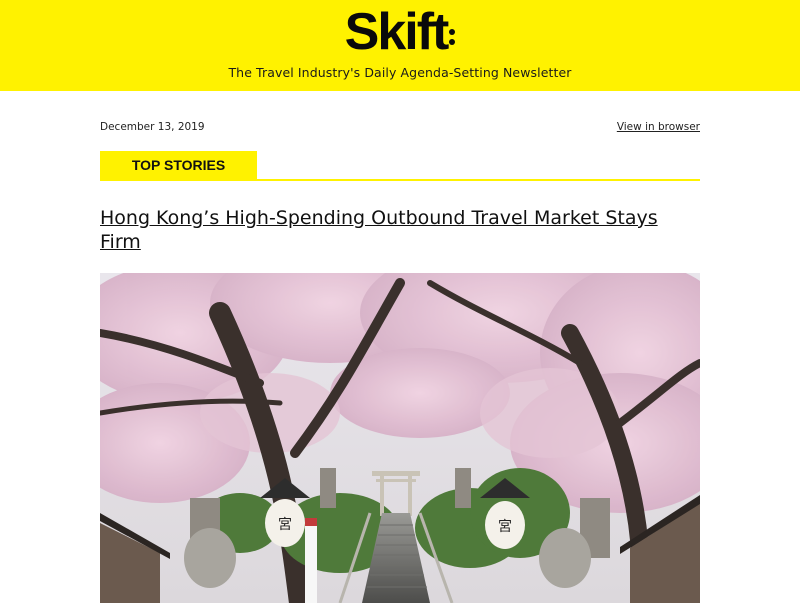 Image resolution: width=800 pixels, height=603 pixels. What do you see at coordinates (397, 32) in the screenshot?
I see `logo-text: Skift` at bounding box center [397, 32].